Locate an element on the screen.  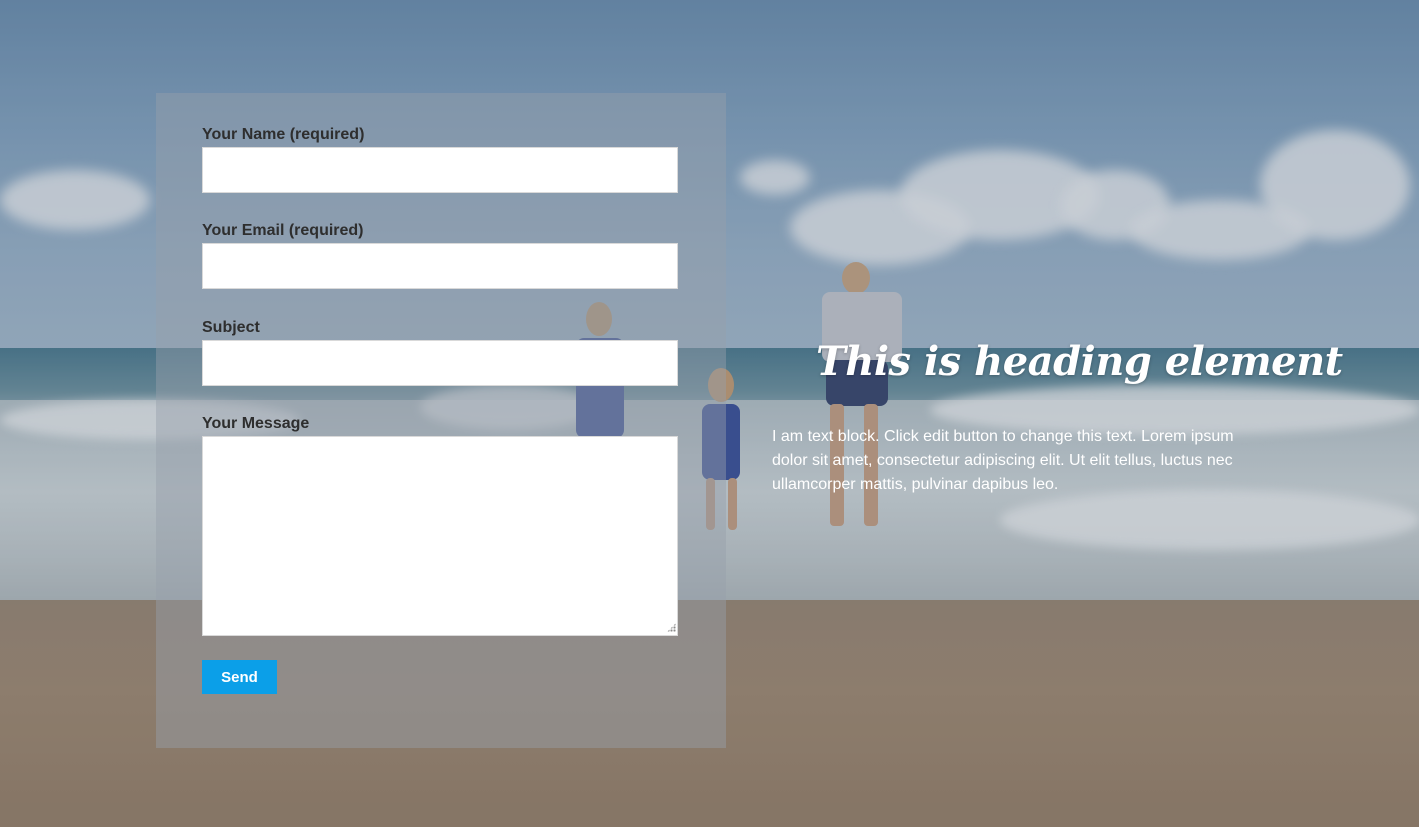
subject-input is located at coordinates (440, 363).